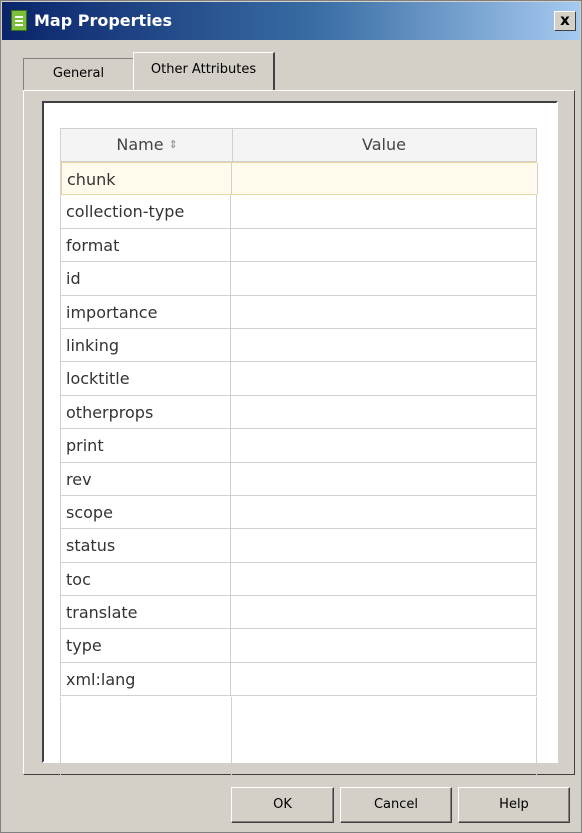  What do you see at coordinates (145, 345) in the screenshot?
I see `attribute-name-cell: linking` at bounding box center [145, 345].